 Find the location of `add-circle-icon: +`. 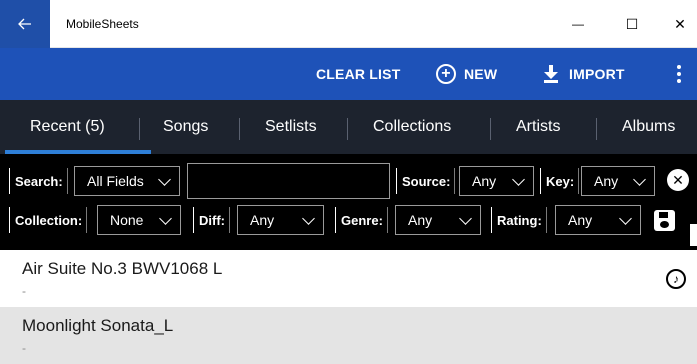

add-circle-icon: + is located at coordinates (446, 74).